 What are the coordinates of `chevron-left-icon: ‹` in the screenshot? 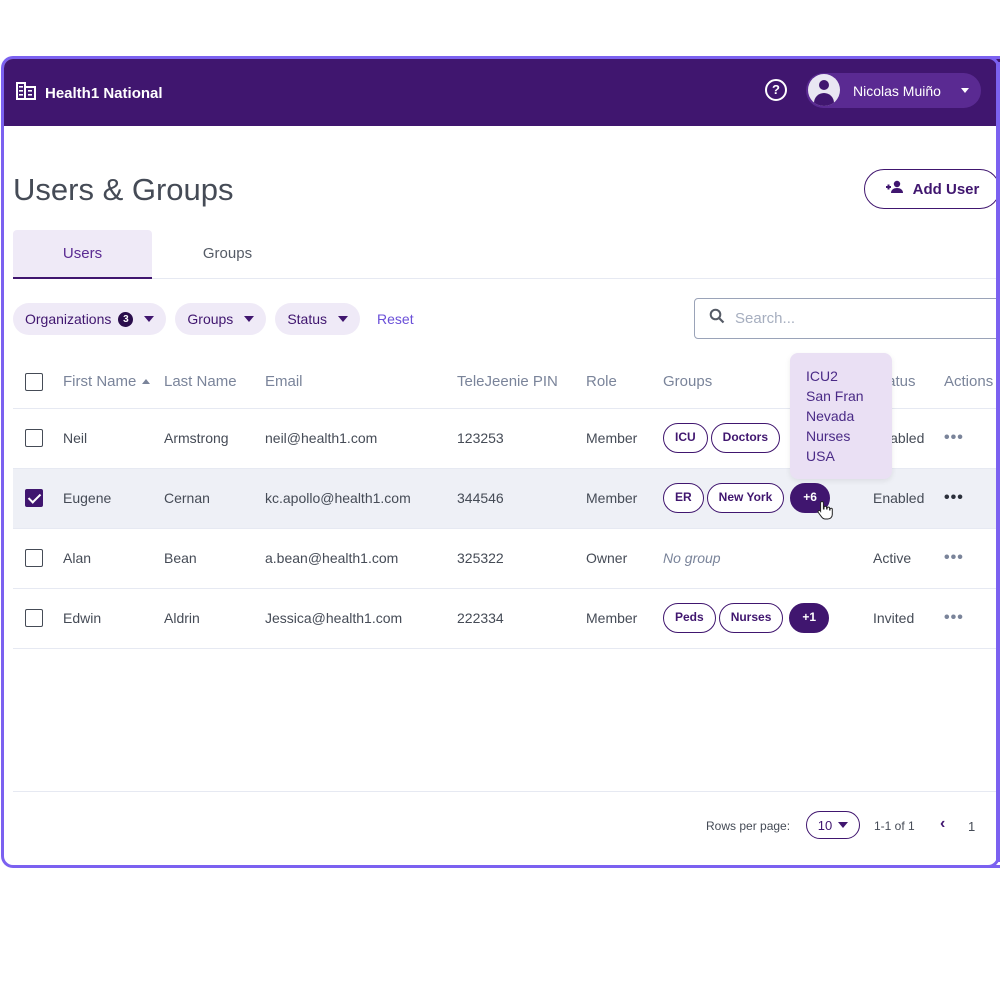 It's located at (942, 824).